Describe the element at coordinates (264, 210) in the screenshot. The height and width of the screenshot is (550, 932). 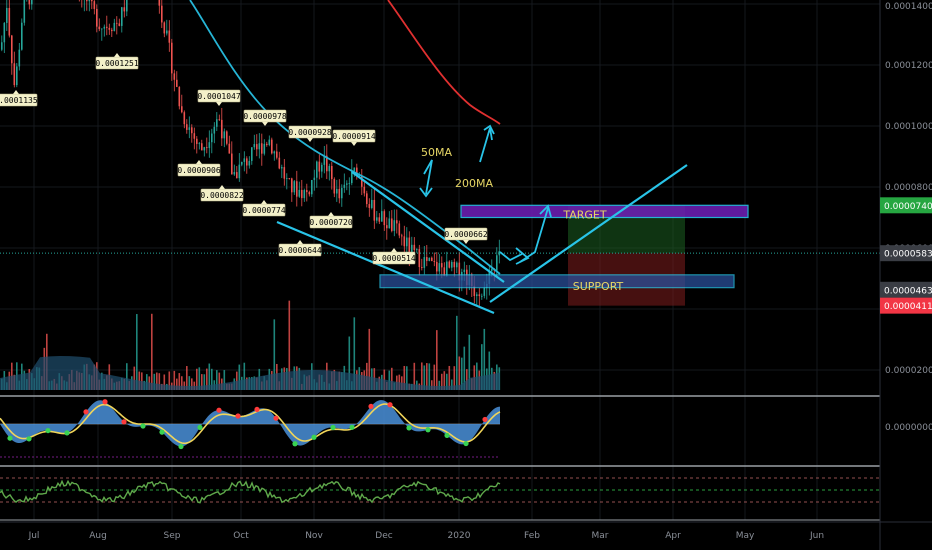
I see `callout-label: 0.0000774` at that location.